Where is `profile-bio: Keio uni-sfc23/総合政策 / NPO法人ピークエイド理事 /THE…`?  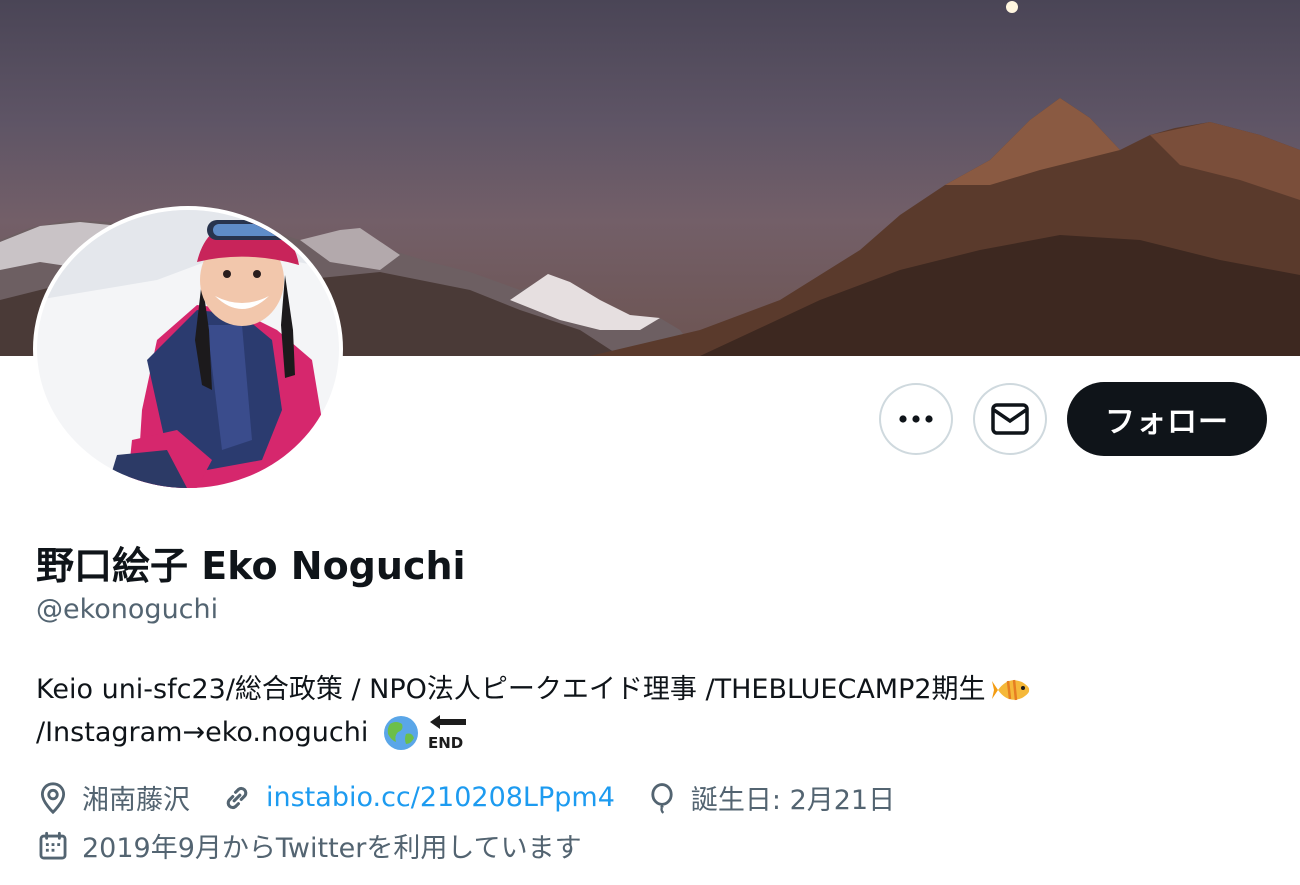 profile-bio: Keio uni-sfc23/総合政策 / NPO法人ピークエイド理事 /THE… is located at coordinates (646, 711).